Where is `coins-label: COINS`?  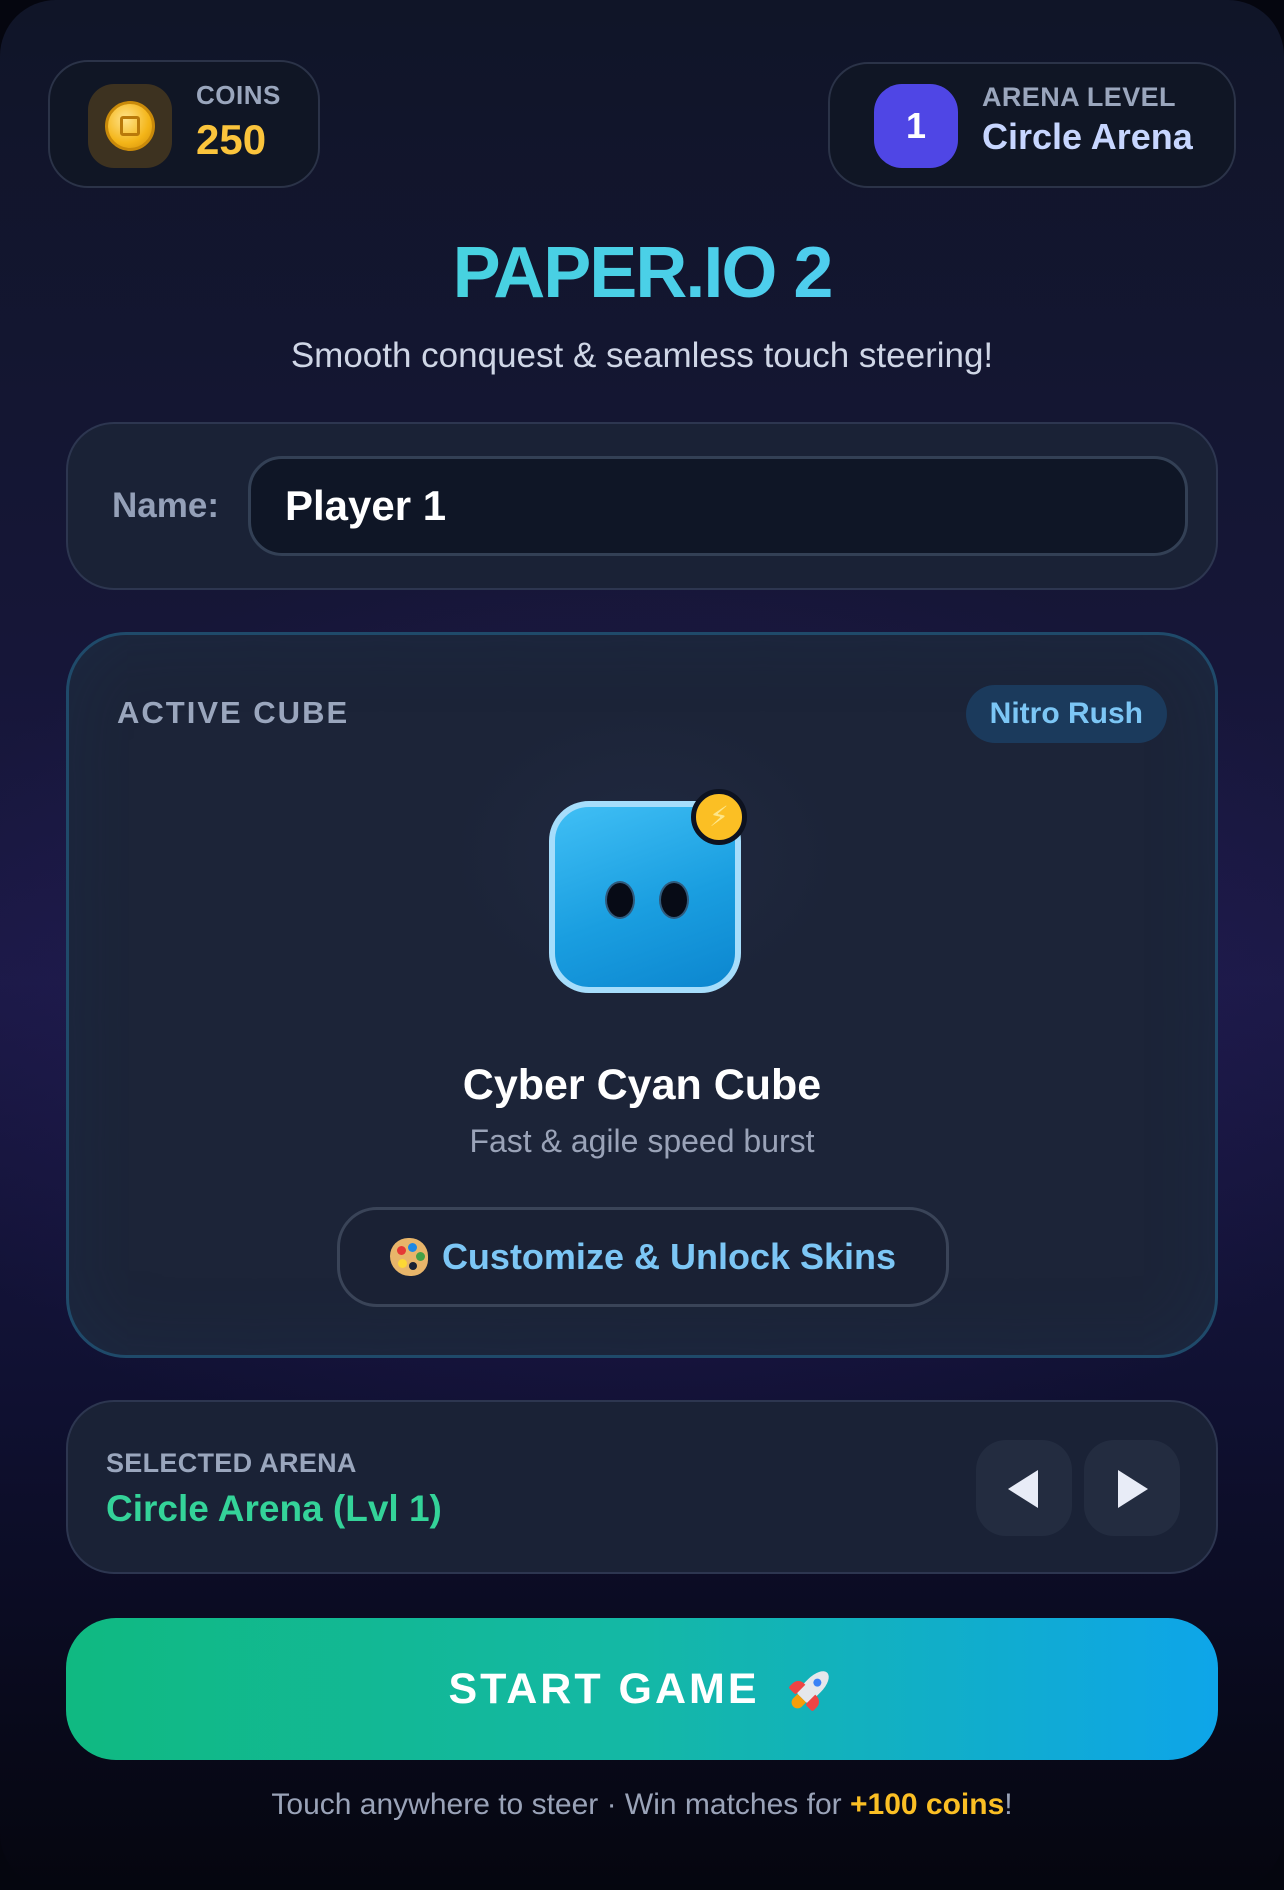
coins-label: COINS is located at coordinates (238, 95).